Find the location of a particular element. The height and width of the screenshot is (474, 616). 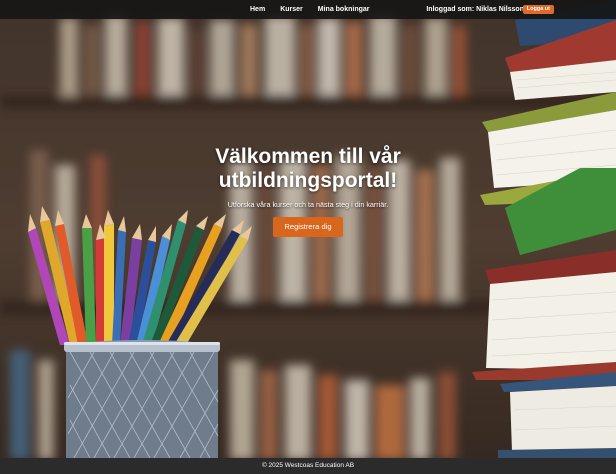

logout-wrapper: Logga ut is located at coordinates (538, 9).